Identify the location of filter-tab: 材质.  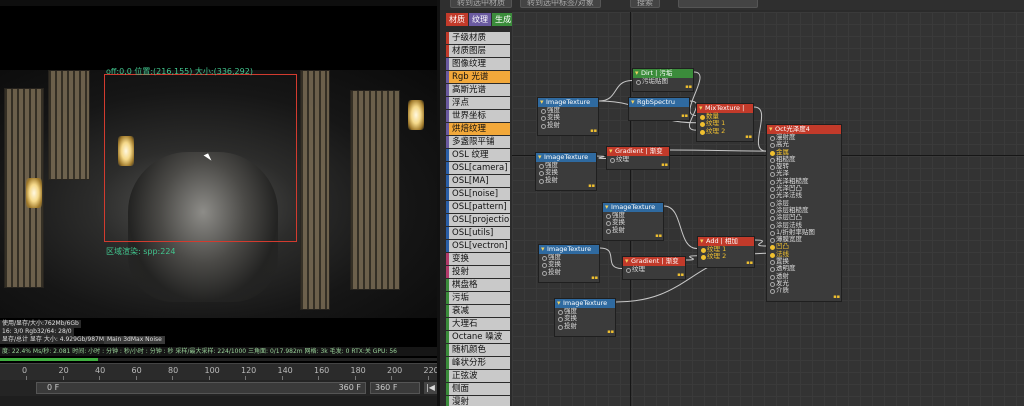
(457, 19).